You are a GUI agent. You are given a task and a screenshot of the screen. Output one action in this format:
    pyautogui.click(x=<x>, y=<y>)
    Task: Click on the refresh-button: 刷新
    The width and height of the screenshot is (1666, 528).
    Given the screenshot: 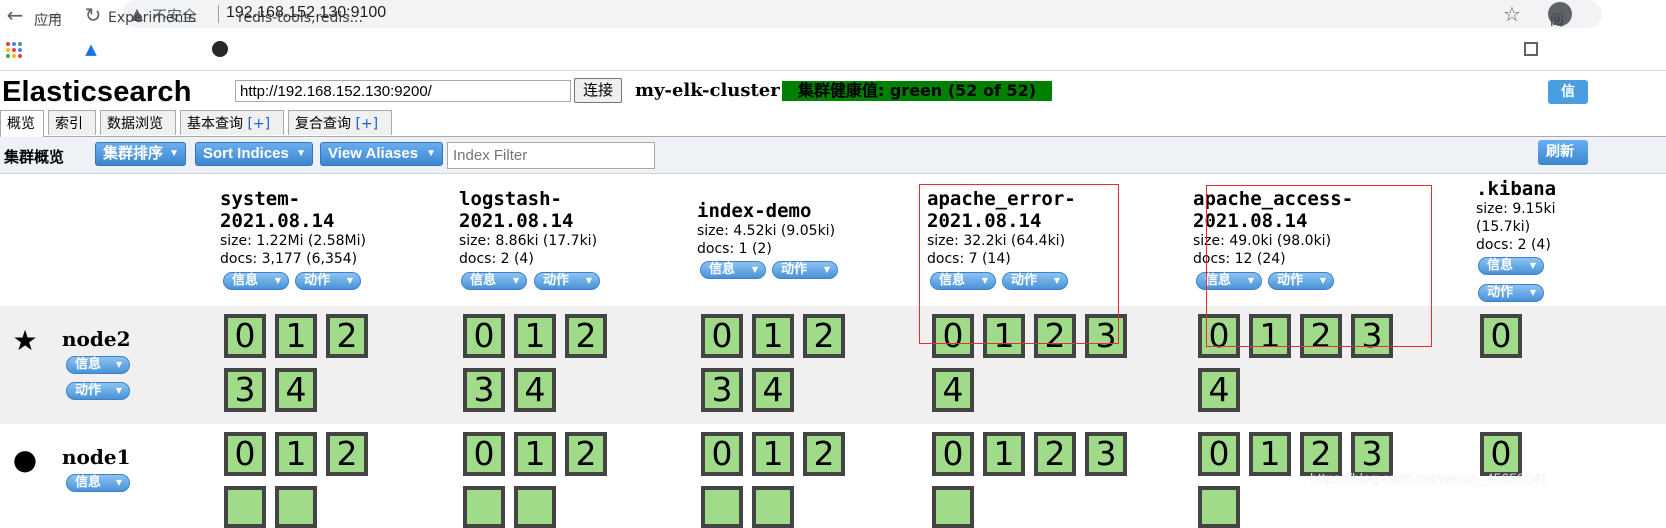 What is the action you would take?
    pyautogui.click(x=1563, y=152)
    